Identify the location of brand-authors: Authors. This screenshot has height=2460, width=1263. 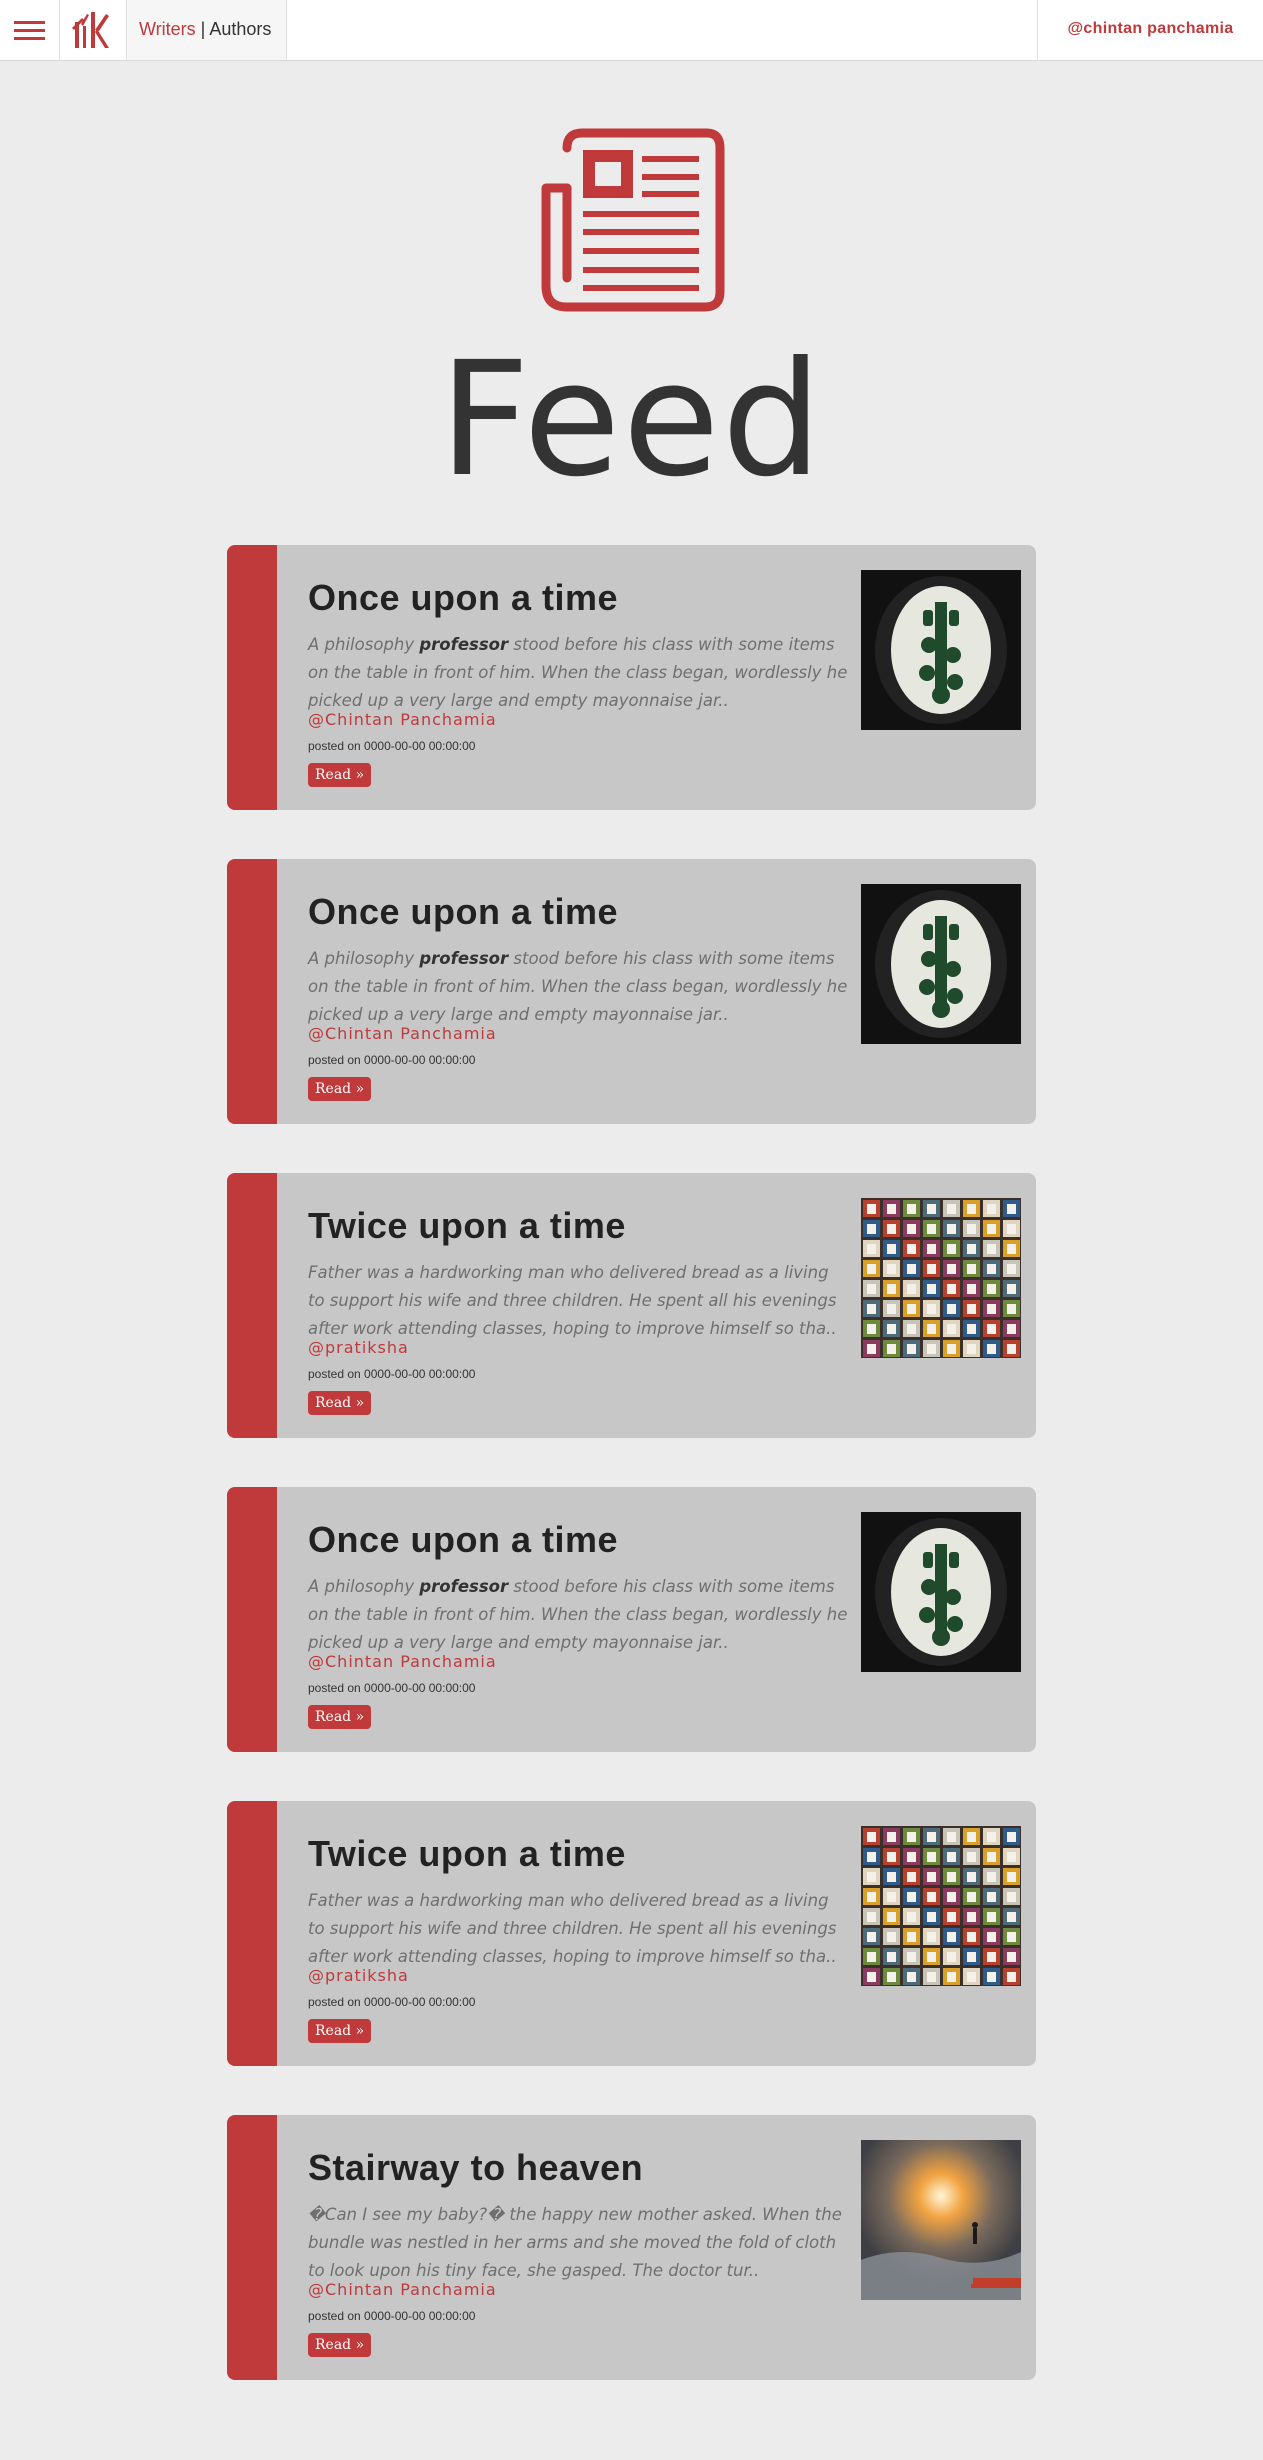
(240, 29).